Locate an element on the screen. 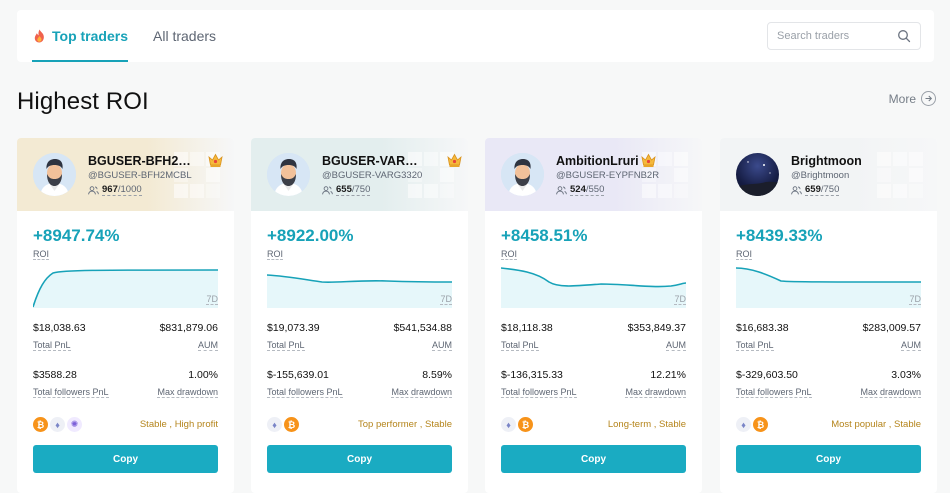 This screenshot has width=950, height=493. follower-count: 524/550 is located at coordinates (580, 190).